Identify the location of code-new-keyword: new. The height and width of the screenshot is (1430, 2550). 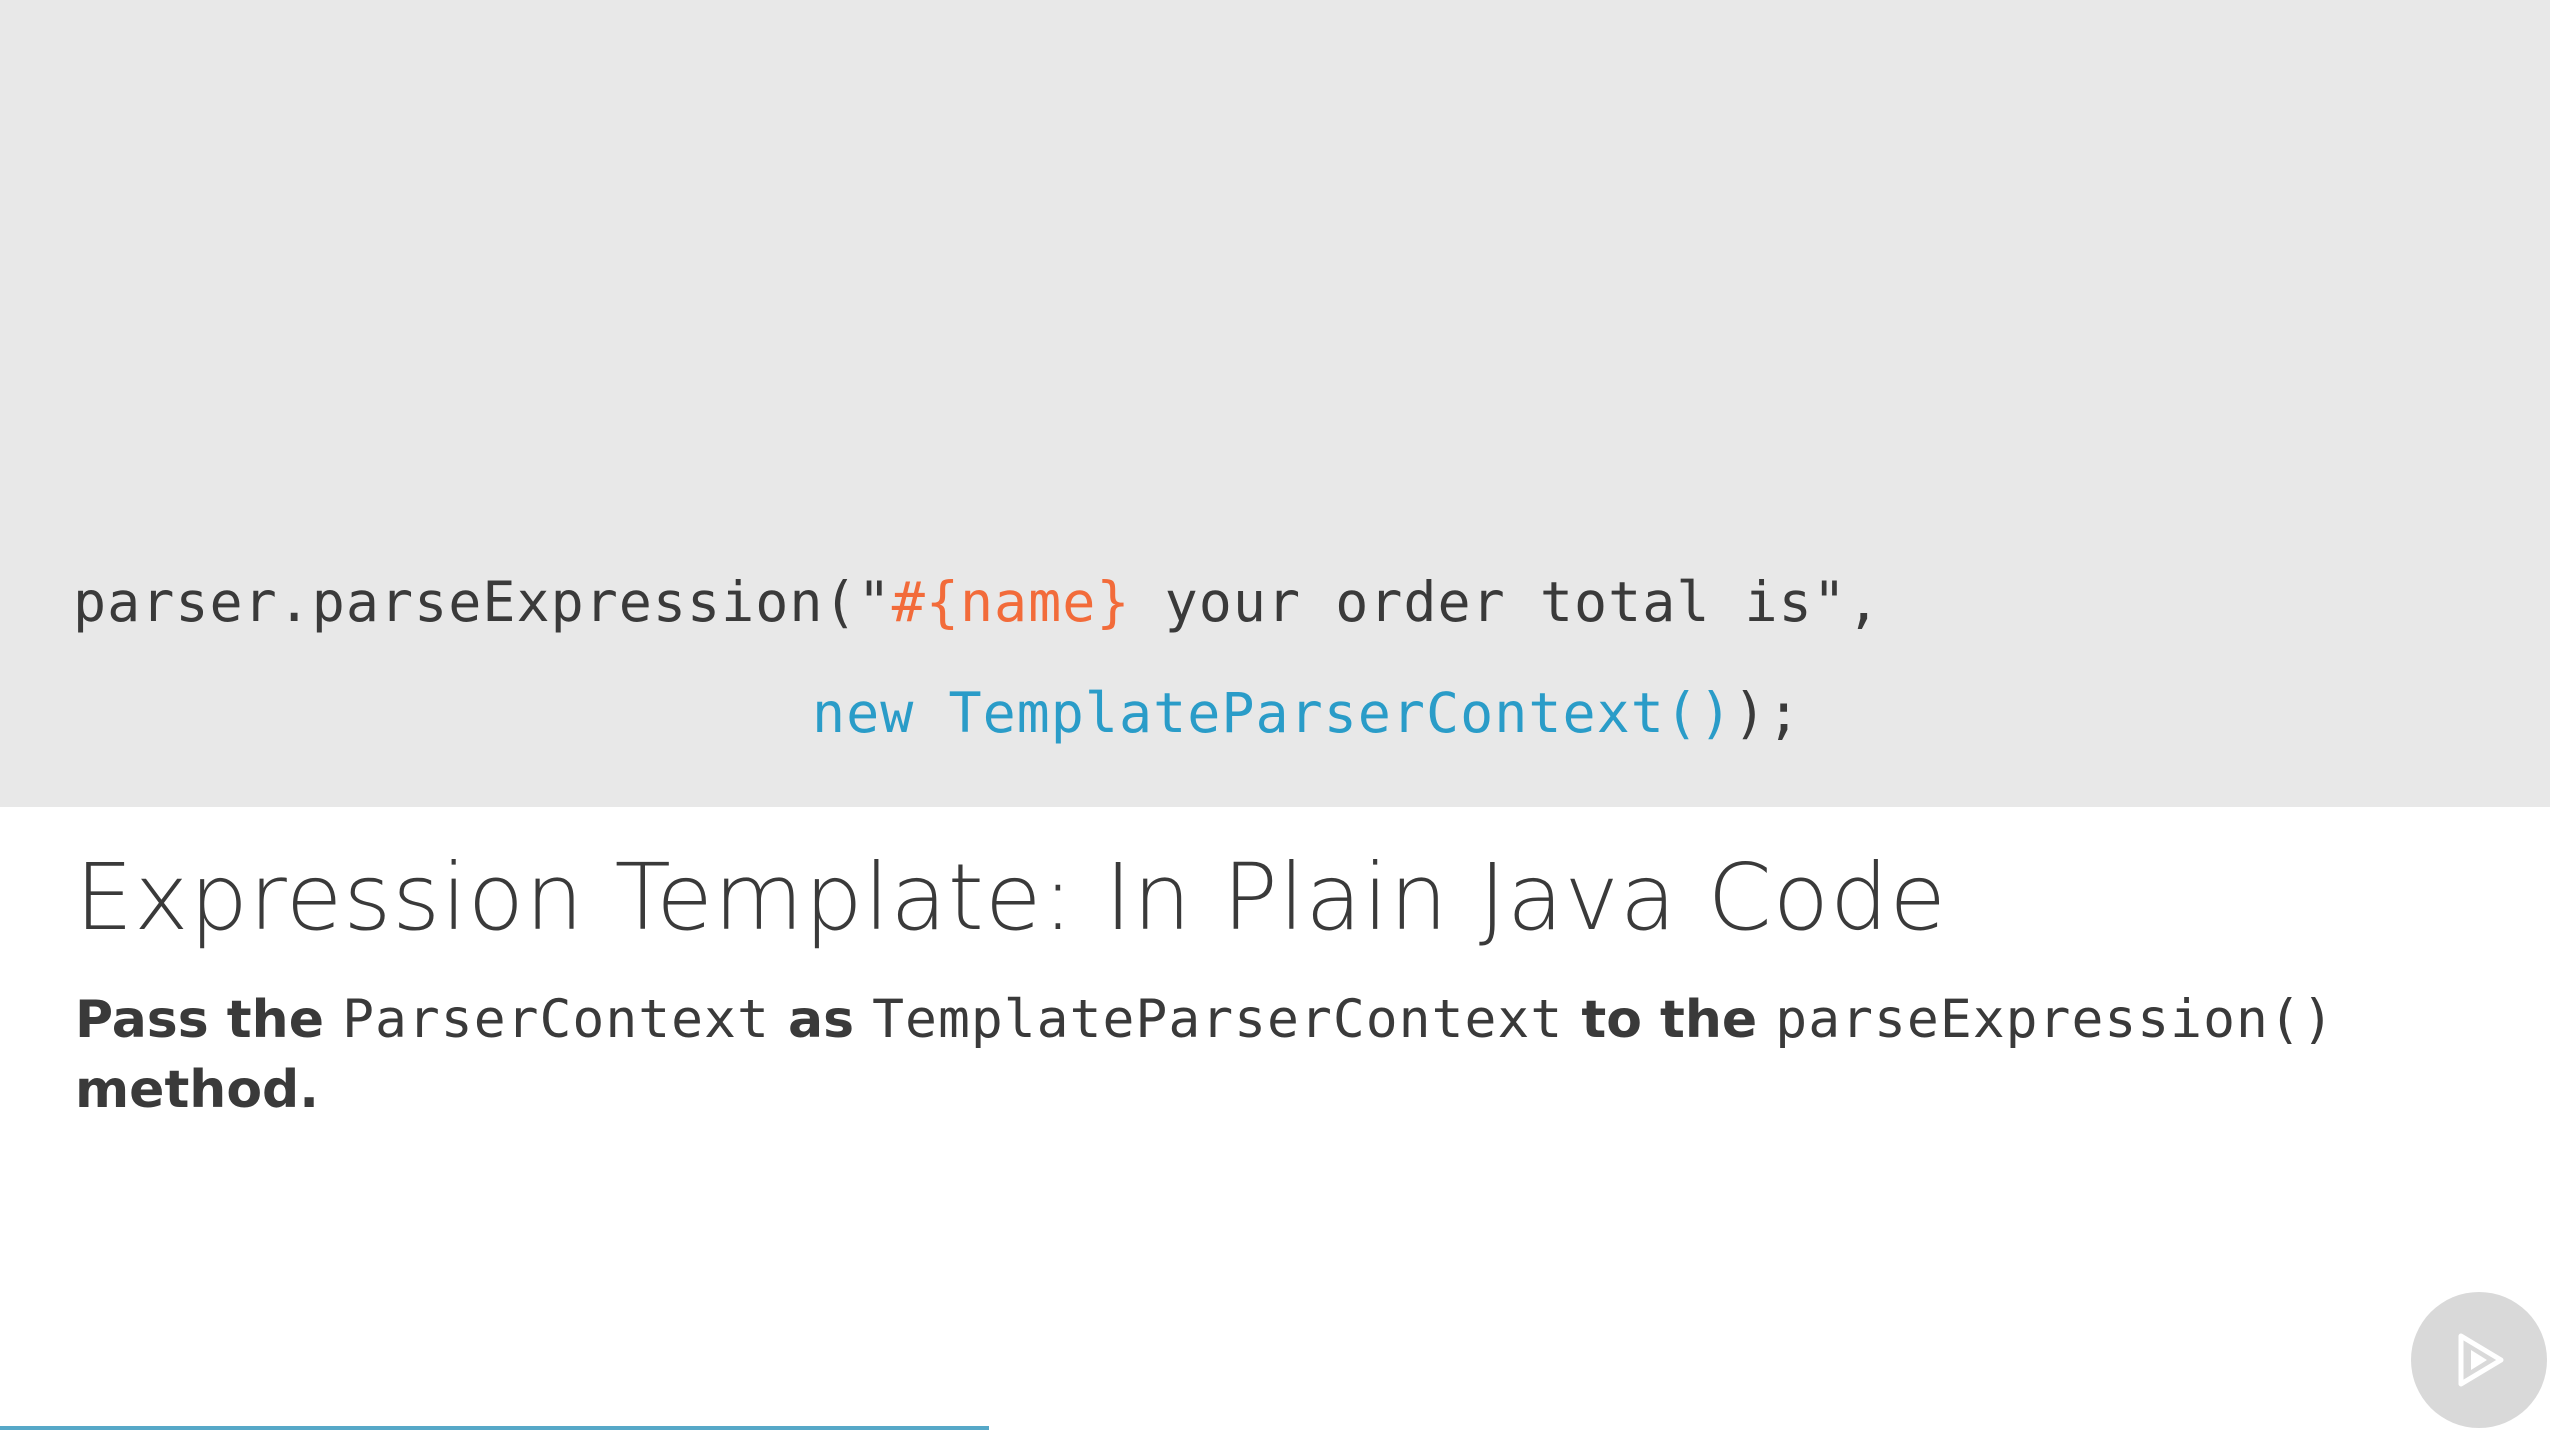
(880, 713).